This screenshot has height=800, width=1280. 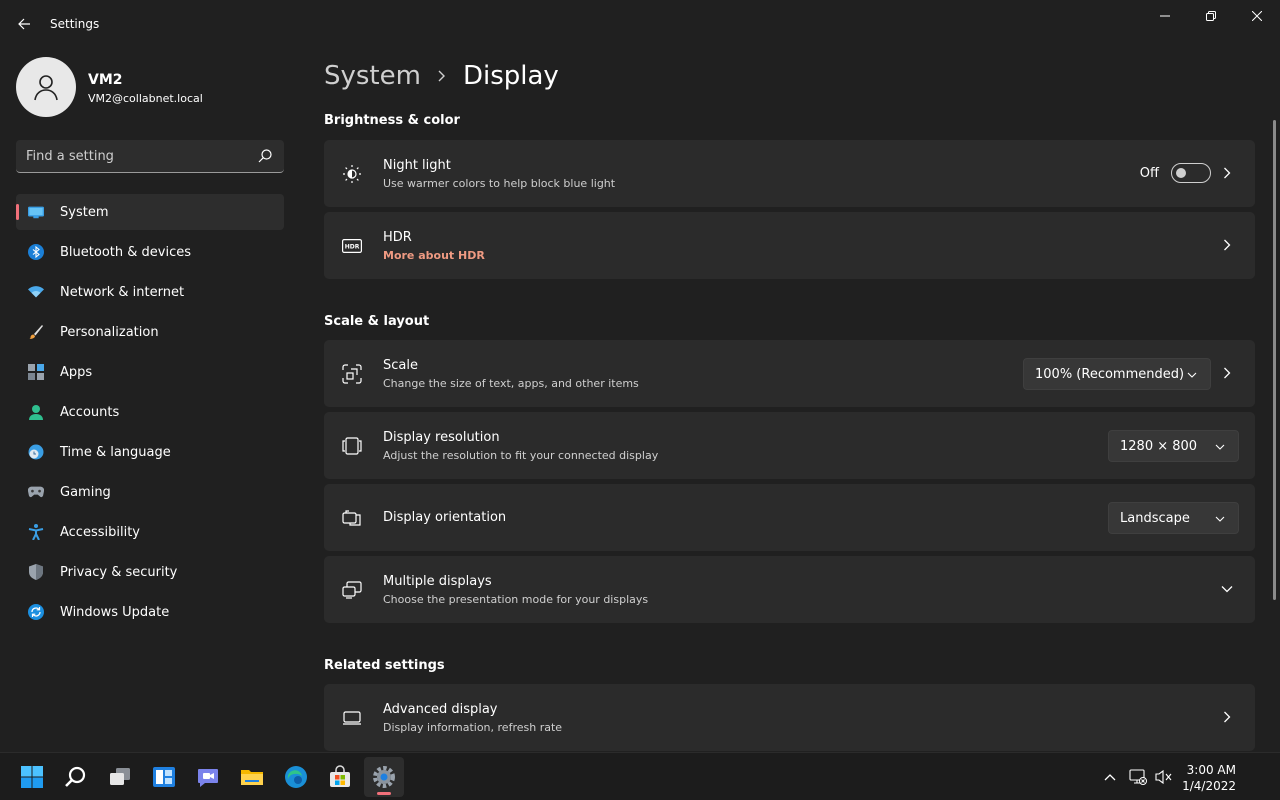 I want to click on card-title: HDR, so click(x=397, y=237).